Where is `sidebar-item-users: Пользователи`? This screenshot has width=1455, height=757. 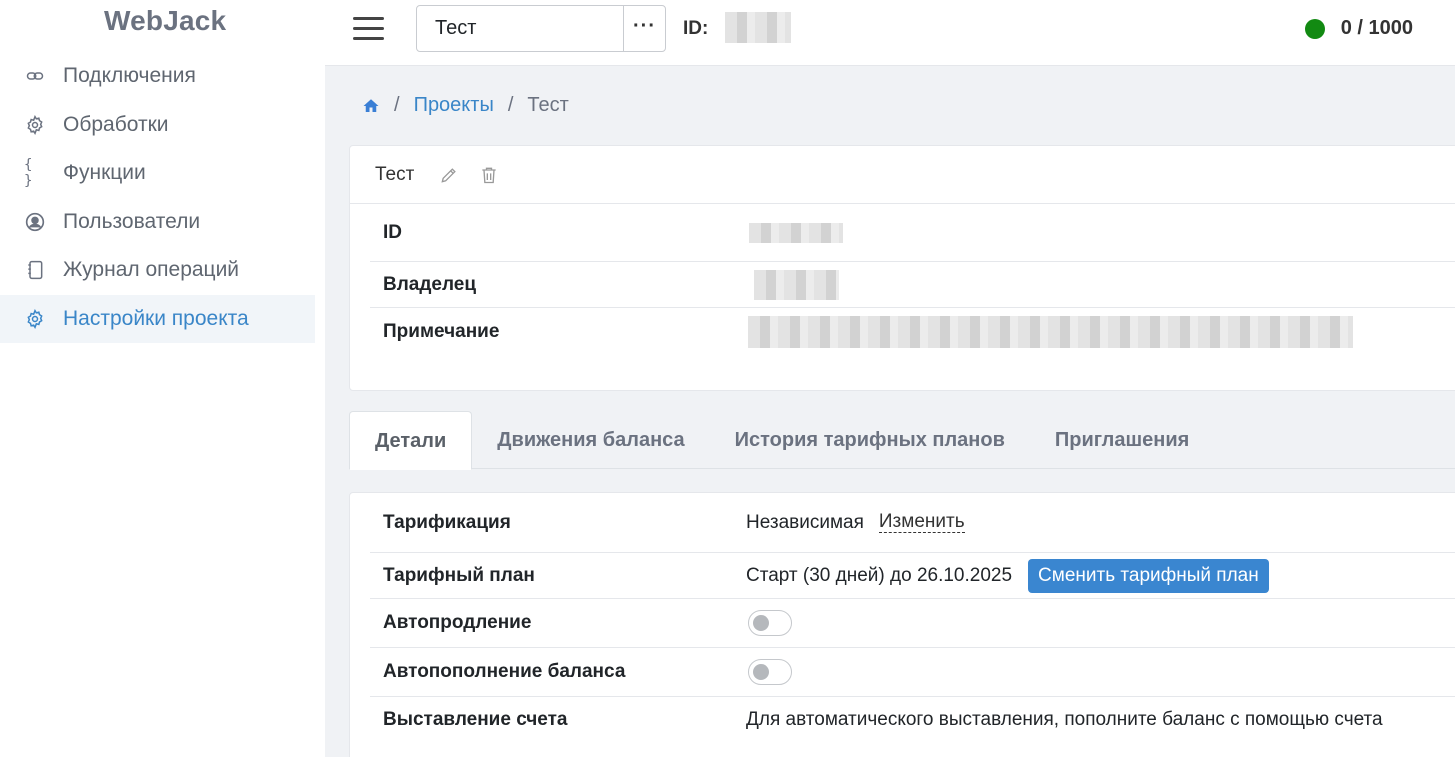 sidebar-item-users: Пользователи is located at coordinates (162, 222).